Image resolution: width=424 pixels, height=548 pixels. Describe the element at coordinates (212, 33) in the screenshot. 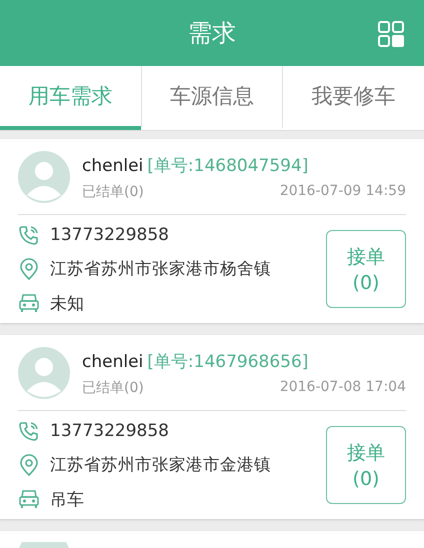

I see `page-title: 需求` at that location.